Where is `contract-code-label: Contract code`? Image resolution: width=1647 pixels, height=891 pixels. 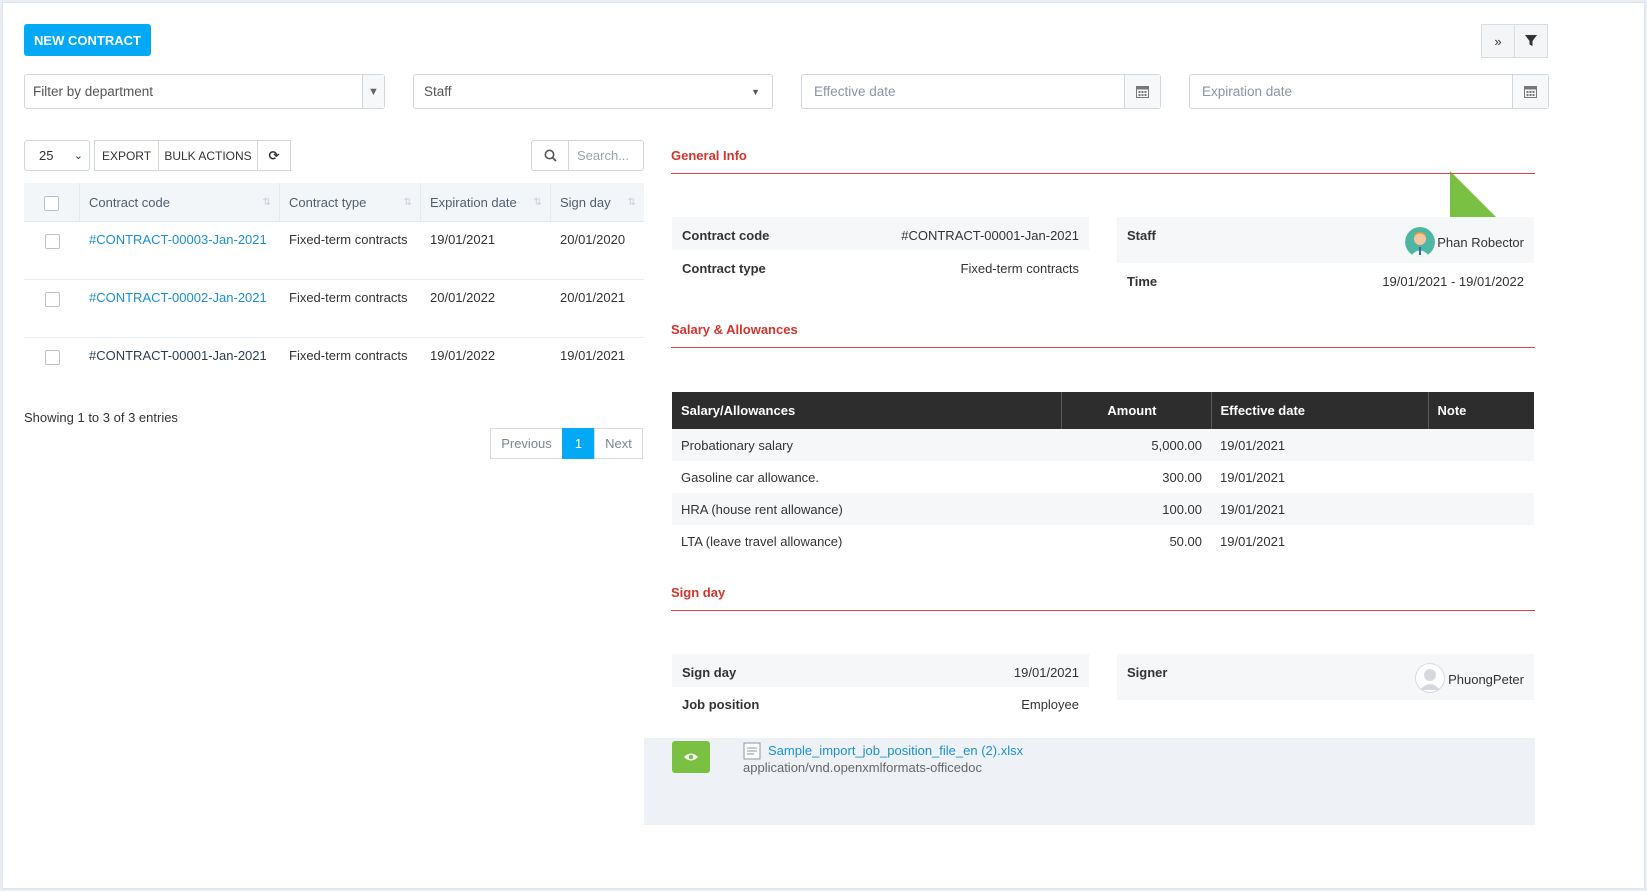 contract-code-label: Contract code is located at coordinates (726, 235).